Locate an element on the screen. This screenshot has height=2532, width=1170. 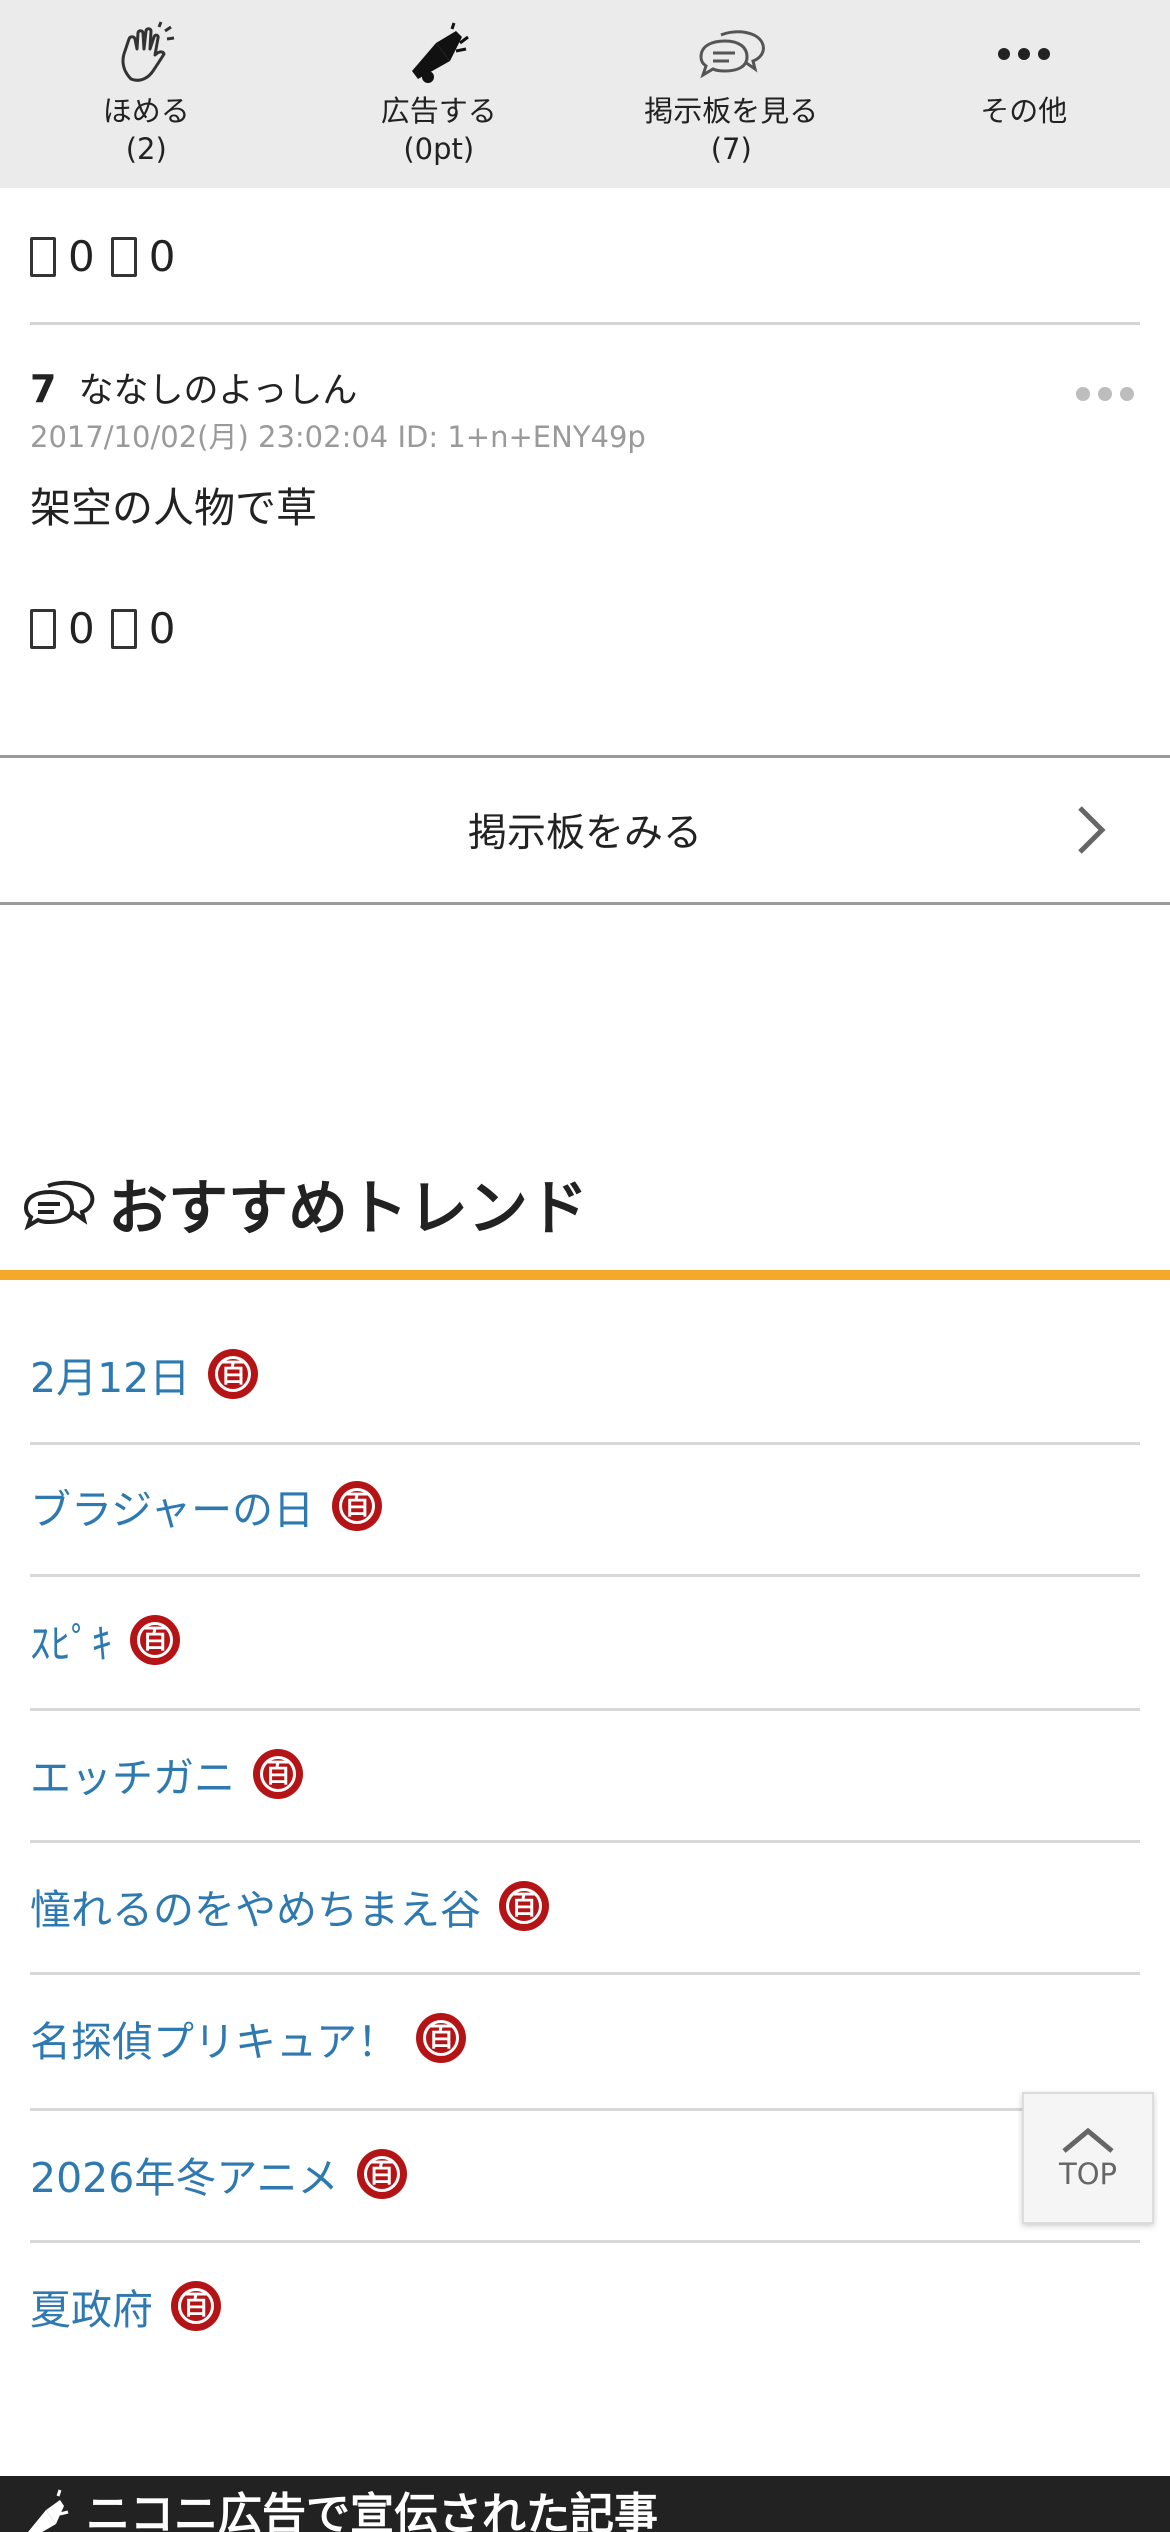
more-dots-icon is located at coordinates (1024, 54).